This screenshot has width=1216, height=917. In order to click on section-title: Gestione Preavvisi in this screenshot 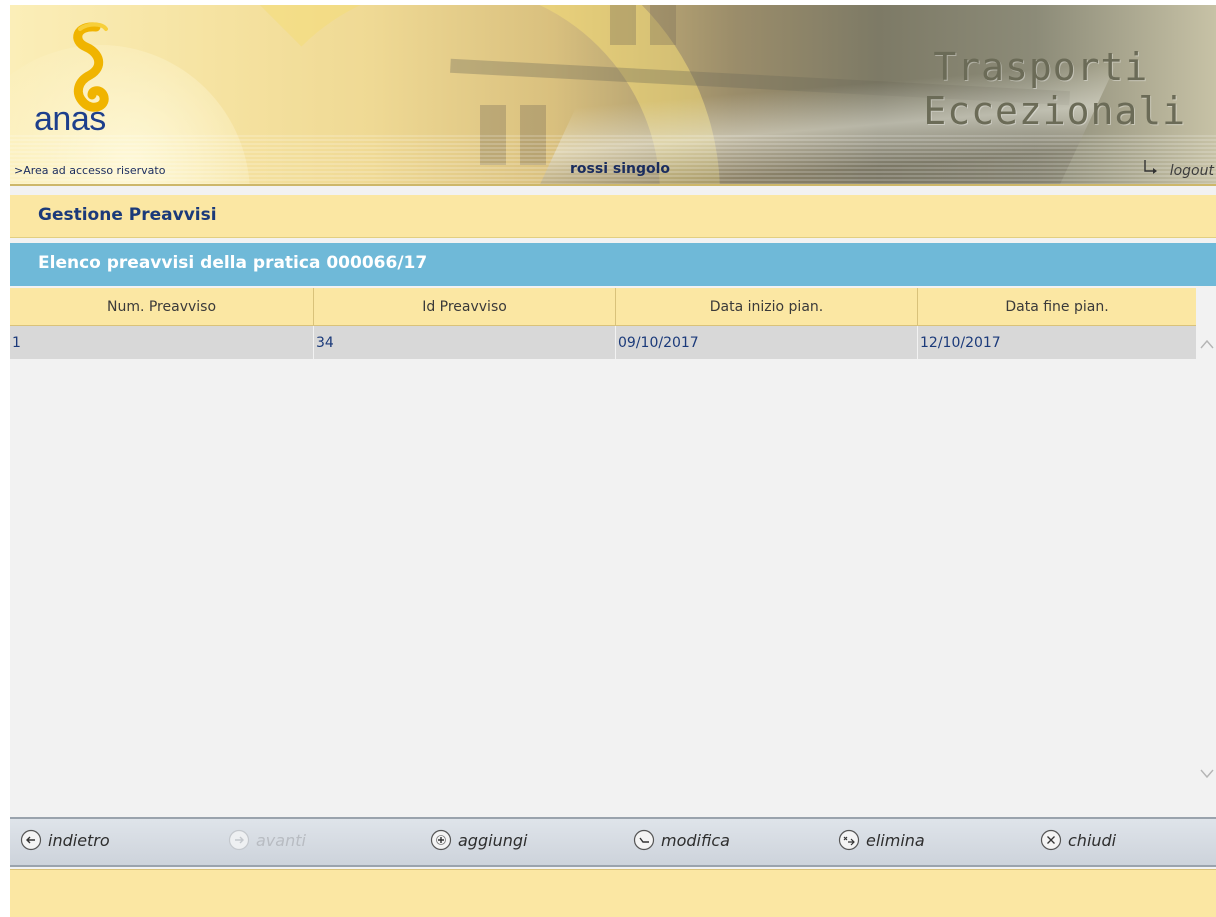, I will do `click(127, 215)`.